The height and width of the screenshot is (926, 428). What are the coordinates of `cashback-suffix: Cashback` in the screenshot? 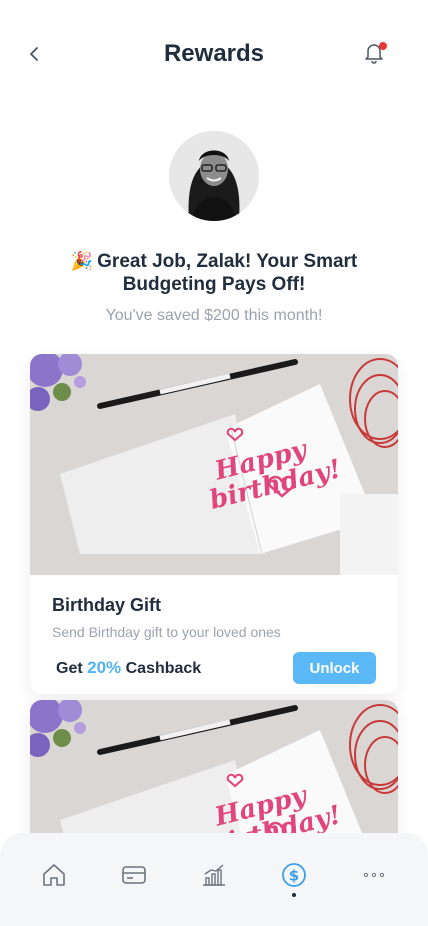 It's located at (163, 668).